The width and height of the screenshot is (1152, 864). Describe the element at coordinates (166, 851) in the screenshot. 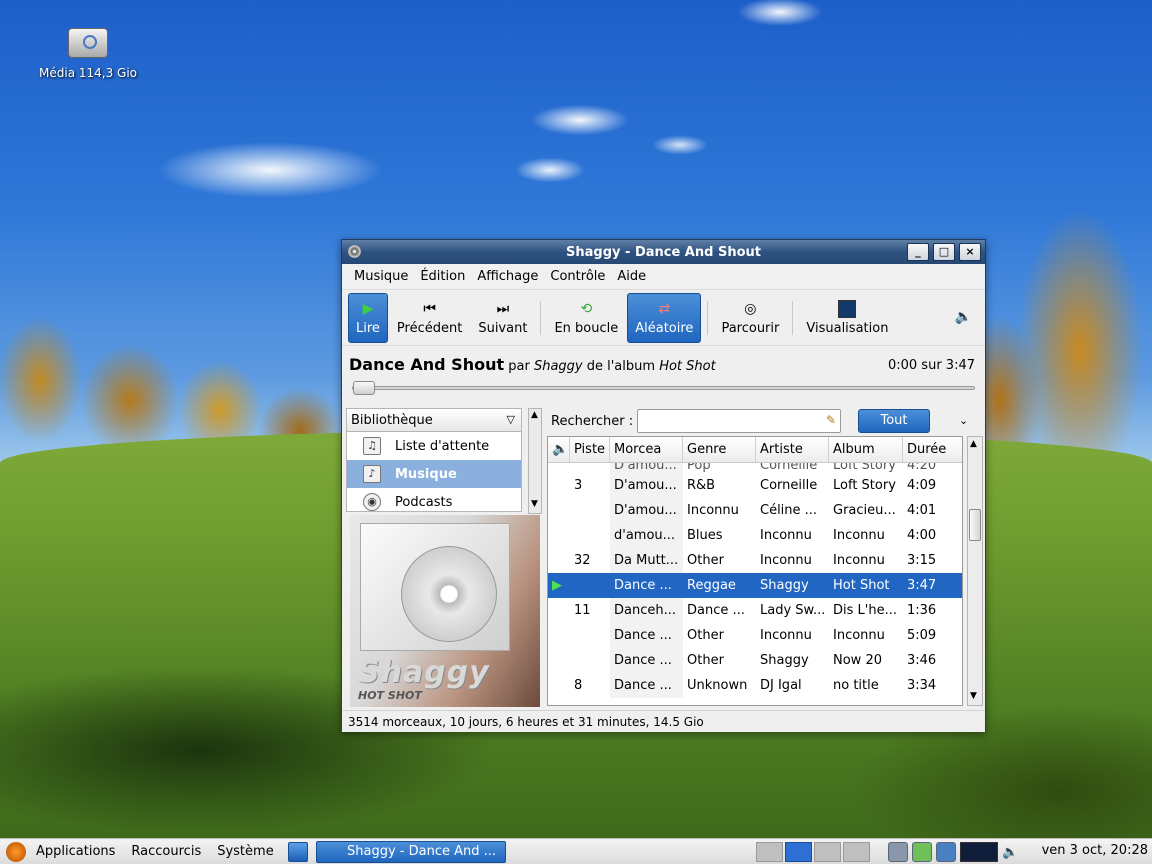

I see `panel-menu-places: Raccourcis` at that location.